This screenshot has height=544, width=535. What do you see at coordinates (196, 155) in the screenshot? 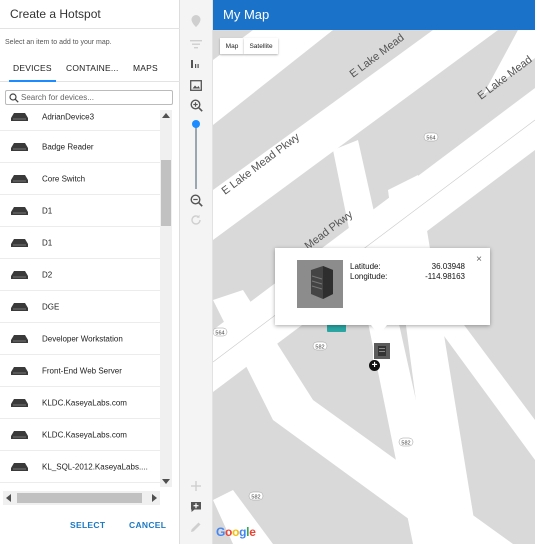
I see `zoom-slider-track` at bounding box center [196, 155].